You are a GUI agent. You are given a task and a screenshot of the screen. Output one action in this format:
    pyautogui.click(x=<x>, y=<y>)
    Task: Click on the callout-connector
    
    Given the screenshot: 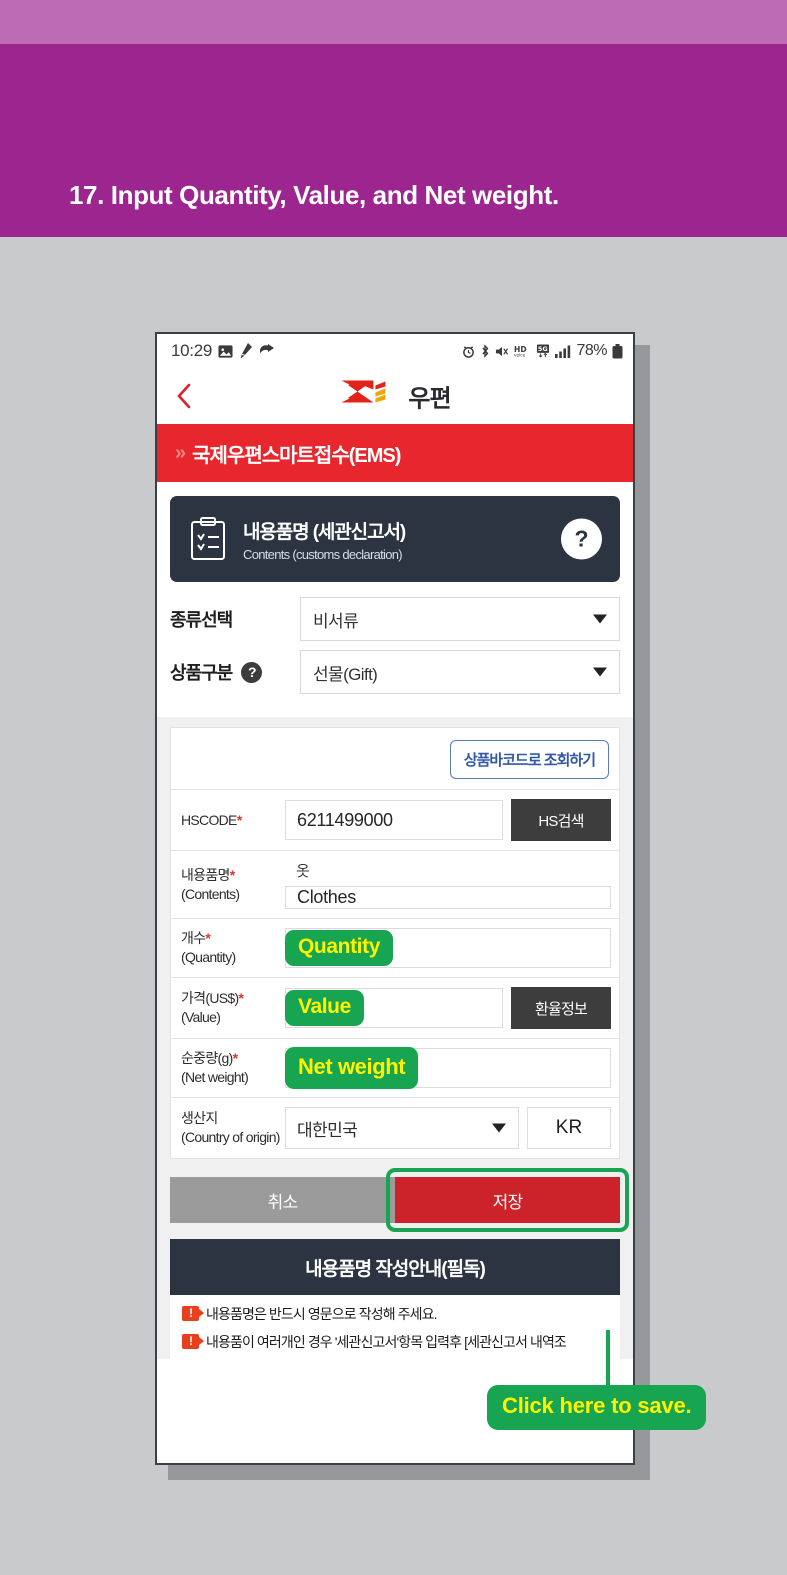 What is the action you would take?
    pyautogui.click(x=608, y=1359)
    